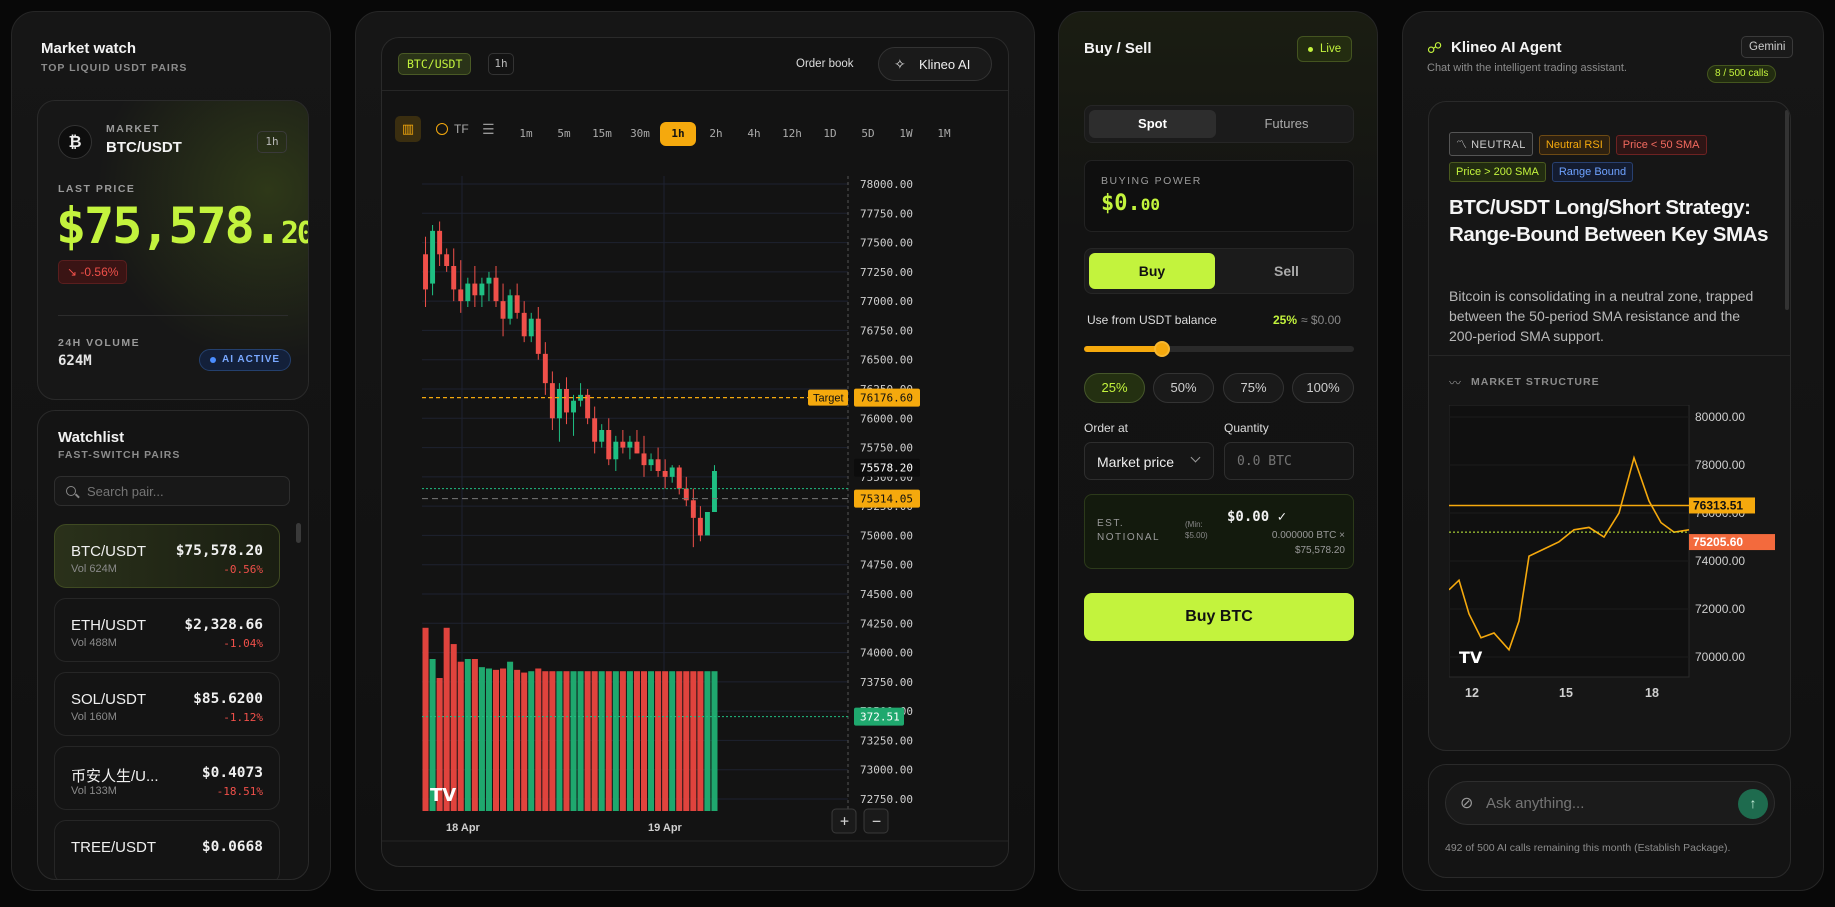 This screenshot has width=1835, height=907. I want to click on timeframe-button-1w: 1W, so click(906, 134).